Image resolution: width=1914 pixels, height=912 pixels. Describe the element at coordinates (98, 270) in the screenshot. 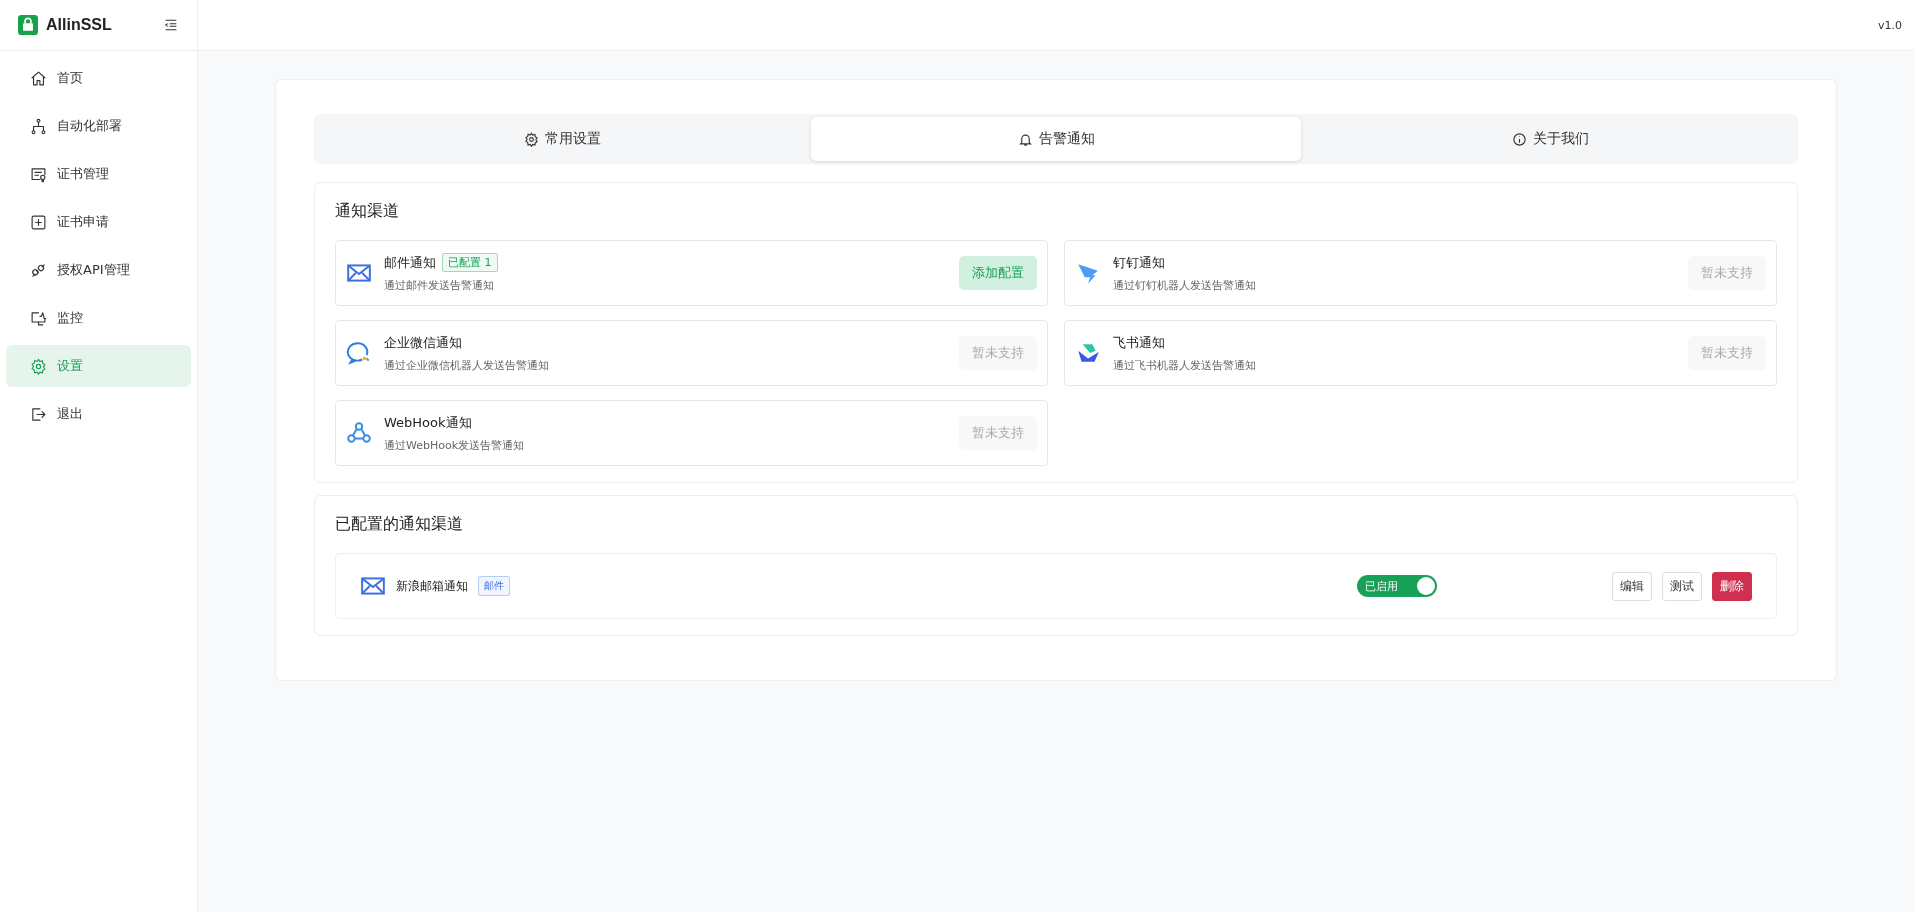

I see `nav-item: 授权API管理` at that location.